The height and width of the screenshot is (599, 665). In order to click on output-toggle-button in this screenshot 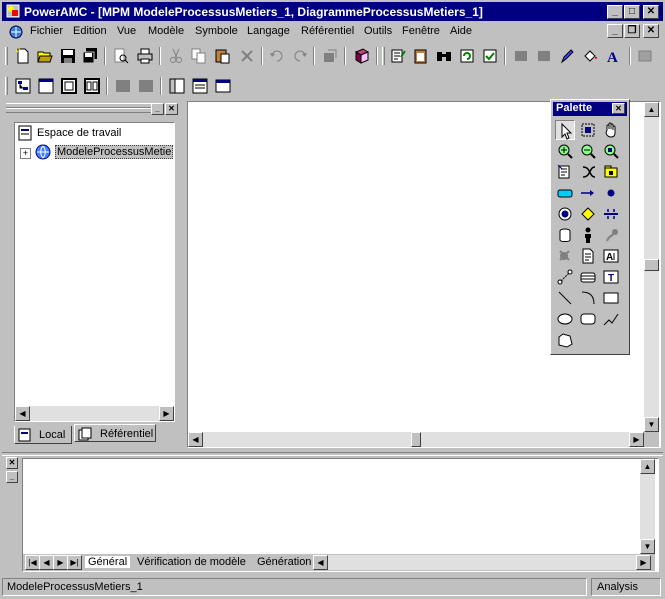, I will do `click(46, 86)`.